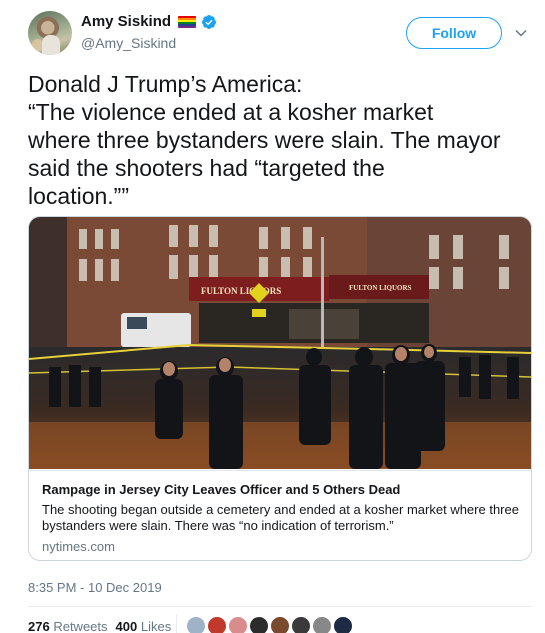 The height and width of the screenshot is (633, 545). I want to click on card-domain: nytimes.com, so click(78, 546).